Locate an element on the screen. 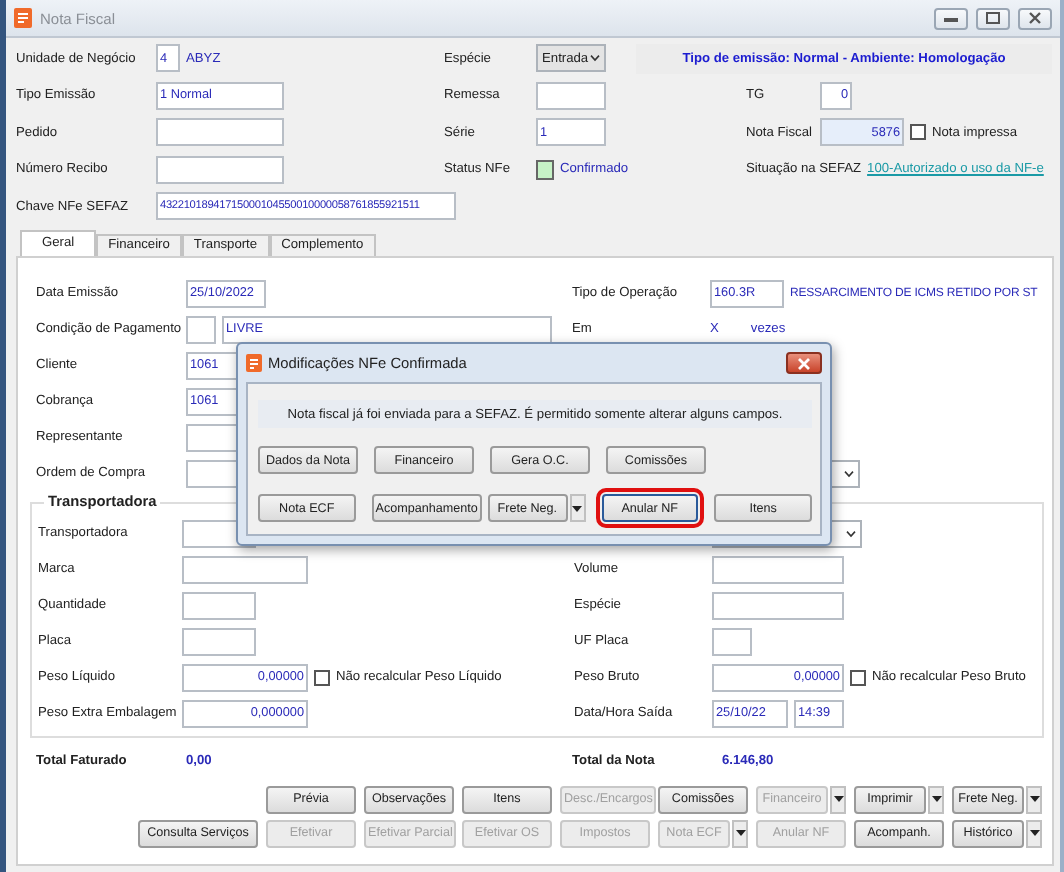 Image resolution: width=1064 pixels, height=872 pixels. maximize-icon is located at coordinates (993, 18).